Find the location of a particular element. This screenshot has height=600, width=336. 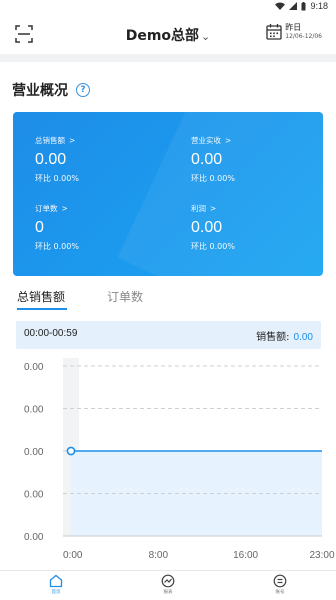

wifi-icon is located at coordinates (280, 6).